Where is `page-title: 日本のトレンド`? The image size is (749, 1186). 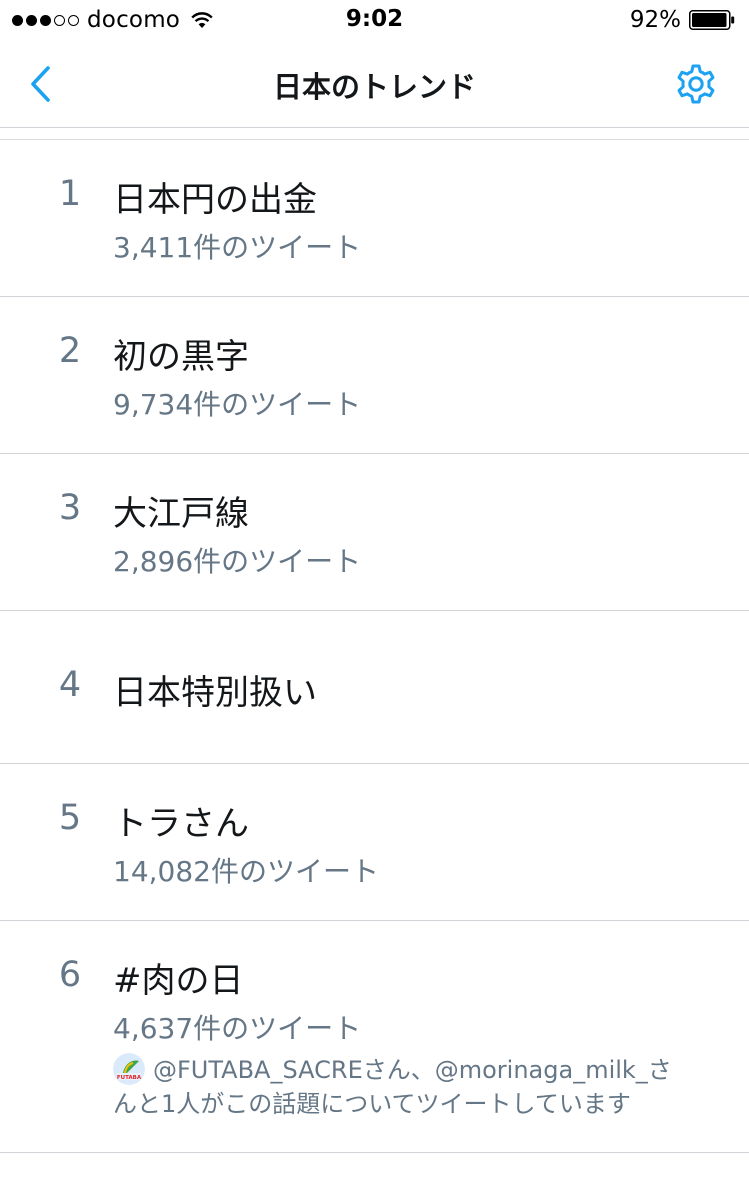 page-title: 日本のトレンド is located at coordinates (374, 87).